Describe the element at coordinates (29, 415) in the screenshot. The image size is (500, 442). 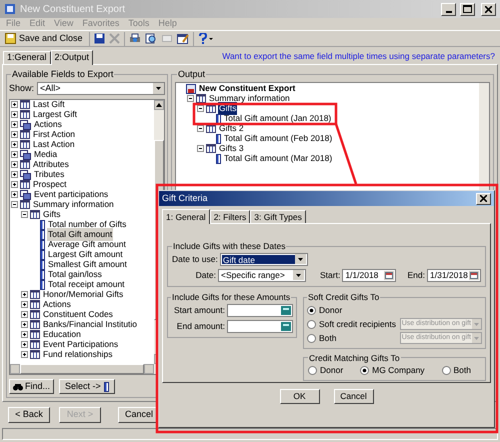
I see `nav-button: < Back` at that location.